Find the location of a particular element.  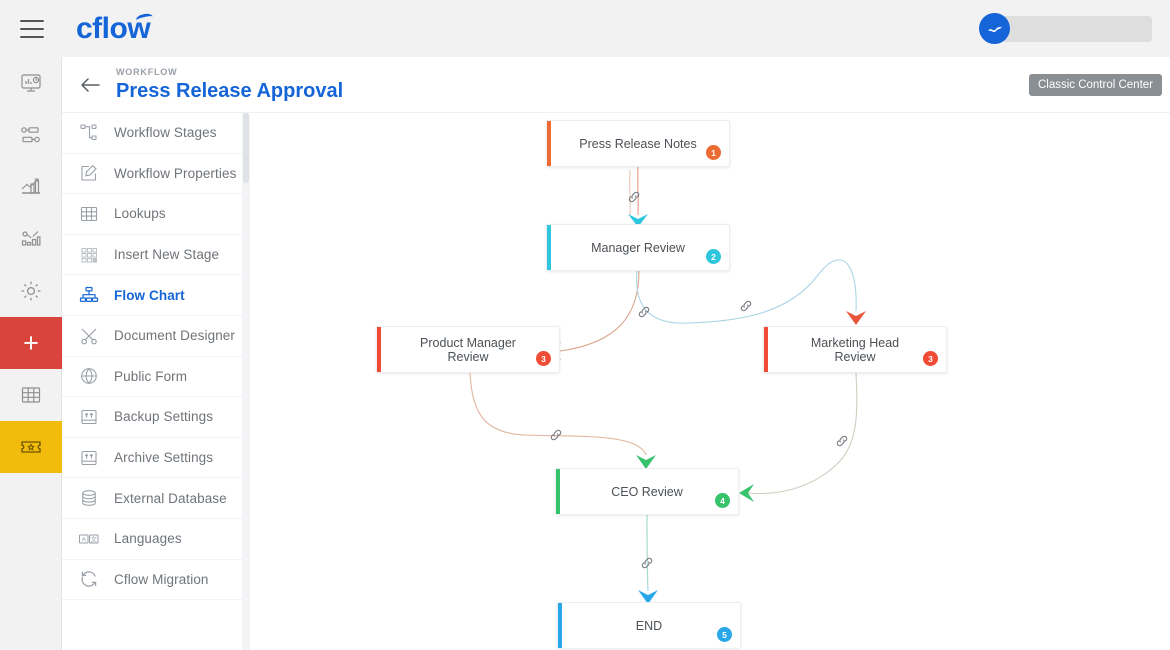

edge-n5-n6 is located at coordinates (647, 553).